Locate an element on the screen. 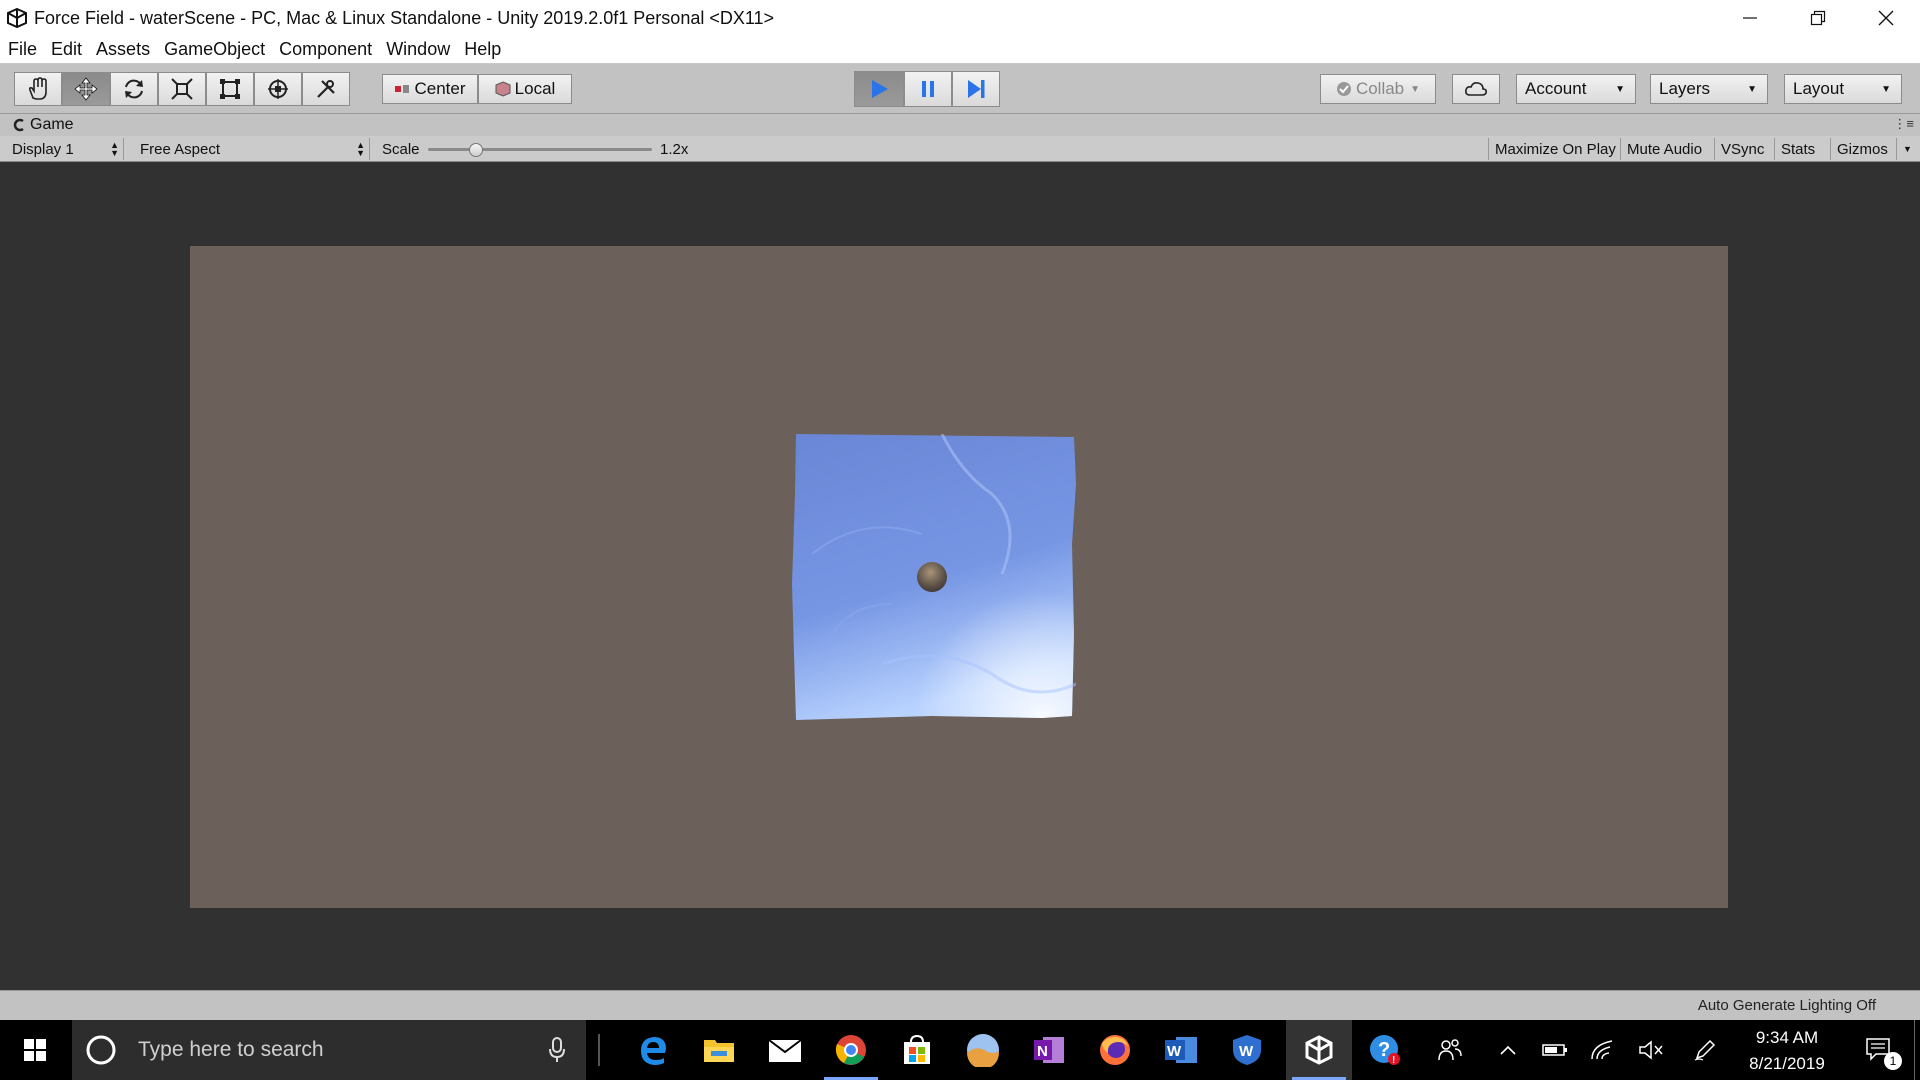 This screenshot has width=1920, height=1080. taskbar-chrome is located at coordinates (851, 1050).